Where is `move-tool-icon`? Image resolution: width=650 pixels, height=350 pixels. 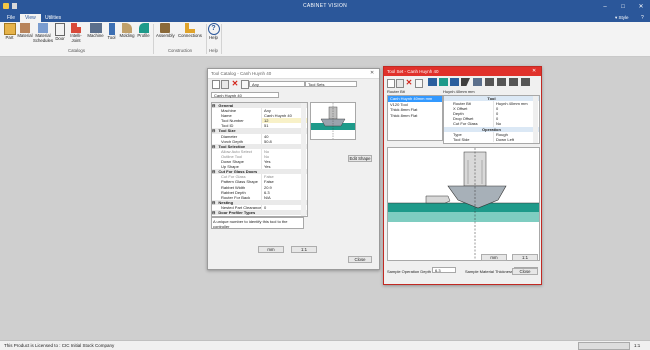 move-tool-icon is located at coordinates (477, 82).